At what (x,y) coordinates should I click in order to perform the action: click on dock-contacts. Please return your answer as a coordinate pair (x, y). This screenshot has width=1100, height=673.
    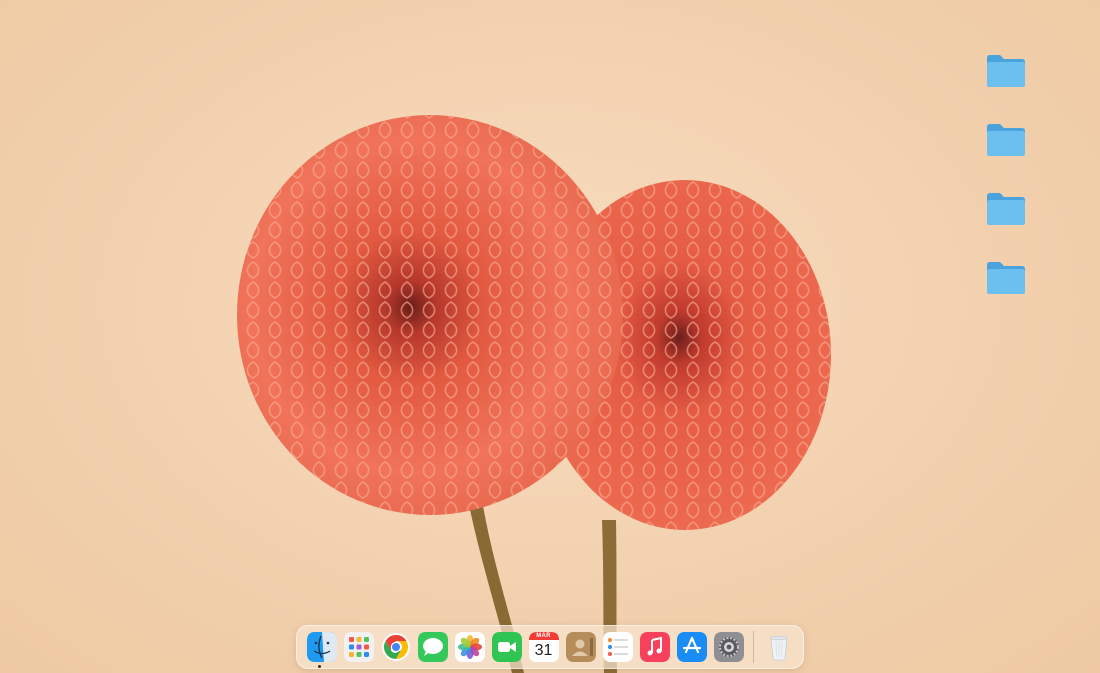
    Looking at the image, I should click on (580, 647).